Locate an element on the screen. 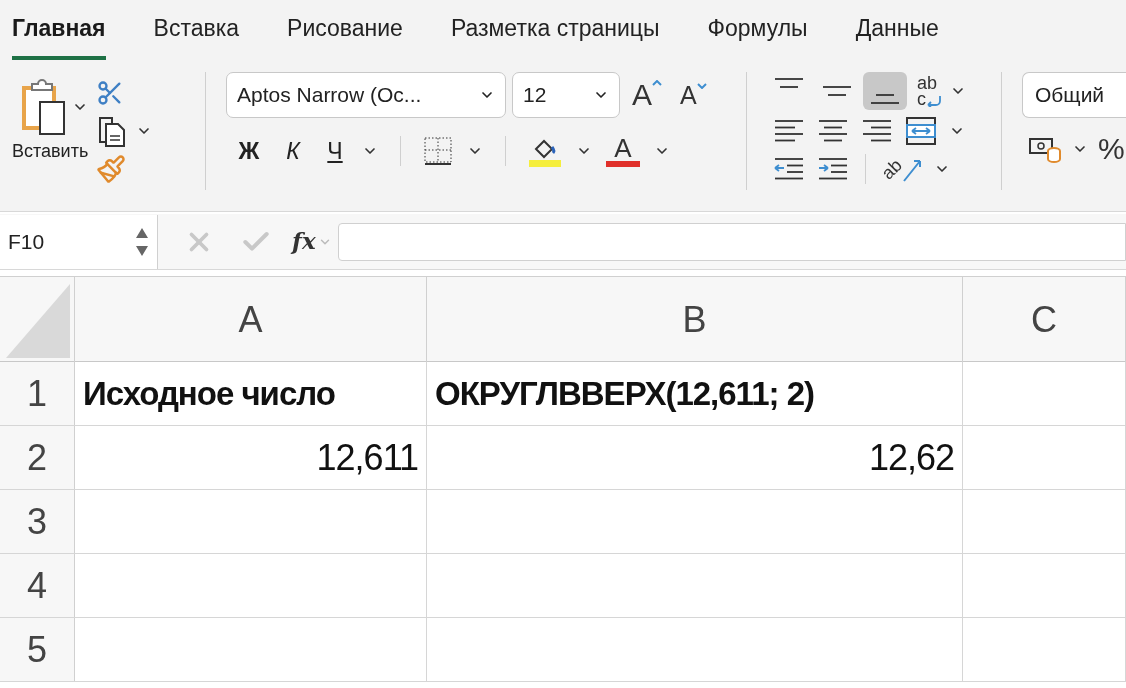 This screenshot has width=1126, height=688. text-orientation-button: ab is located at coordinates (902, 169).